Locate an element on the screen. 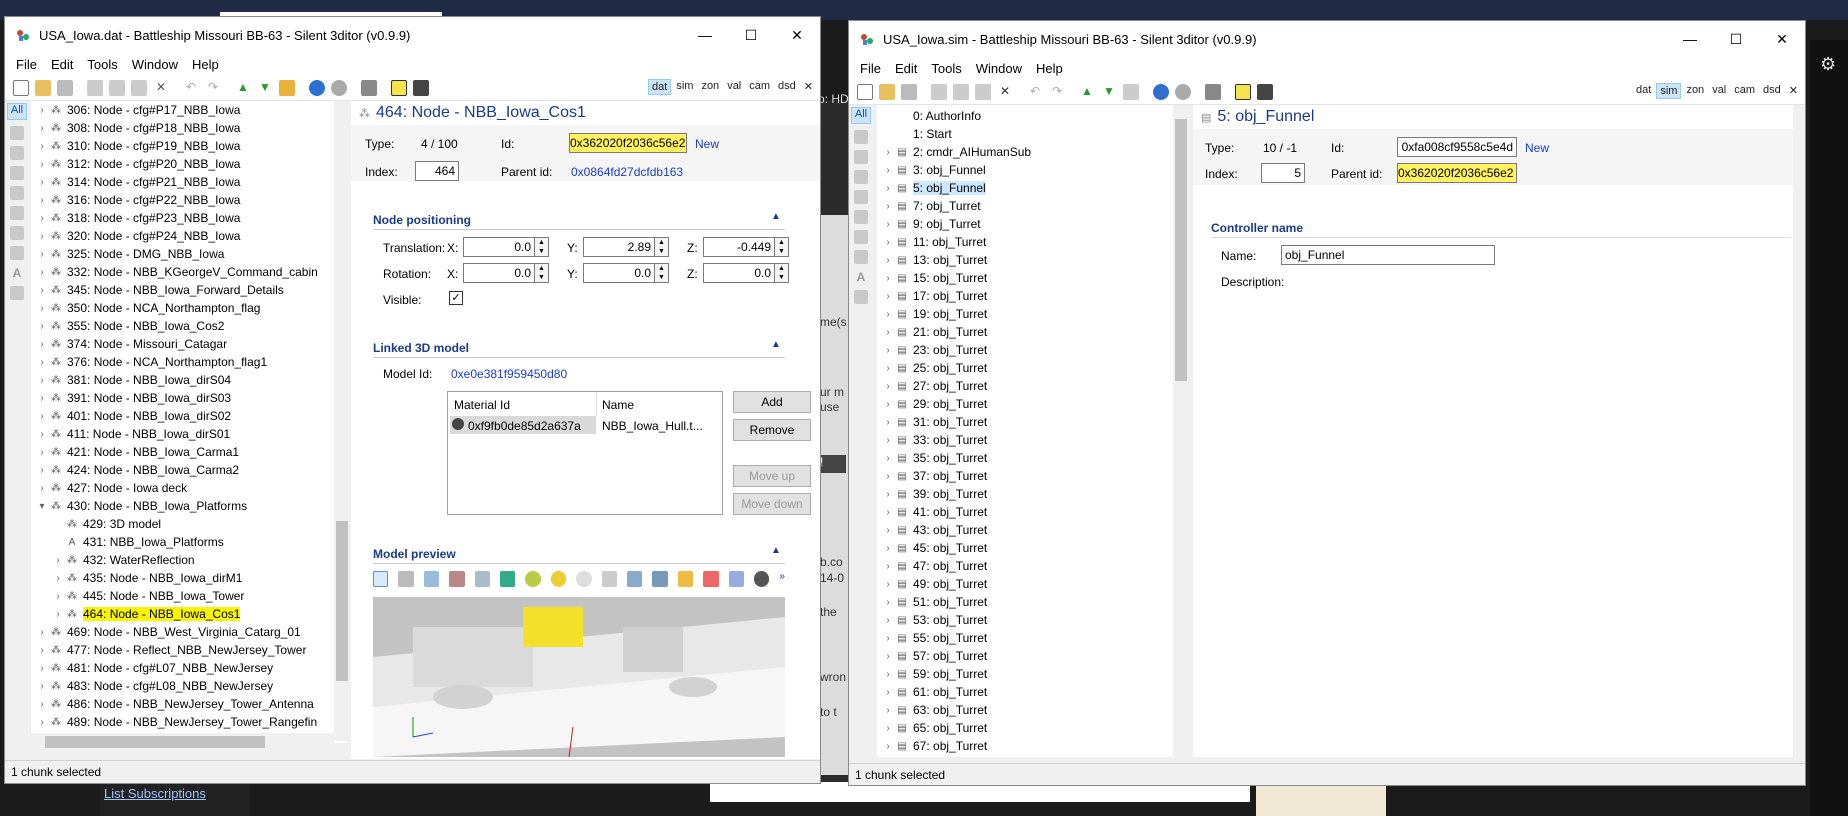  rotation-y-field: 0.0 is located at coordinates (619, 273).